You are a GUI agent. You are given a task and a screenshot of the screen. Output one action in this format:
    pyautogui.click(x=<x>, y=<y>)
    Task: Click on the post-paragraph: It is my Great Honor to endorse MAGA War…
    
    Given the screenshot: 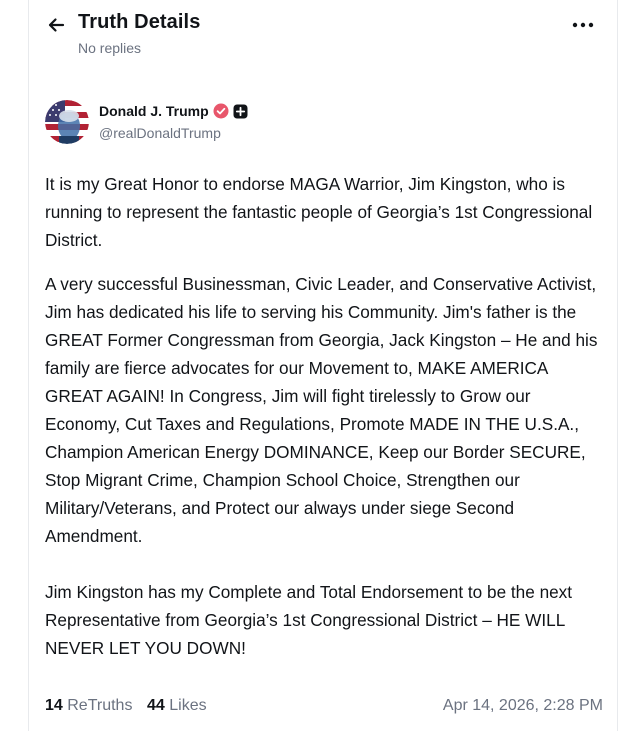 What is the action you would take?
    pyautogui.click(x=319, y=212)
    